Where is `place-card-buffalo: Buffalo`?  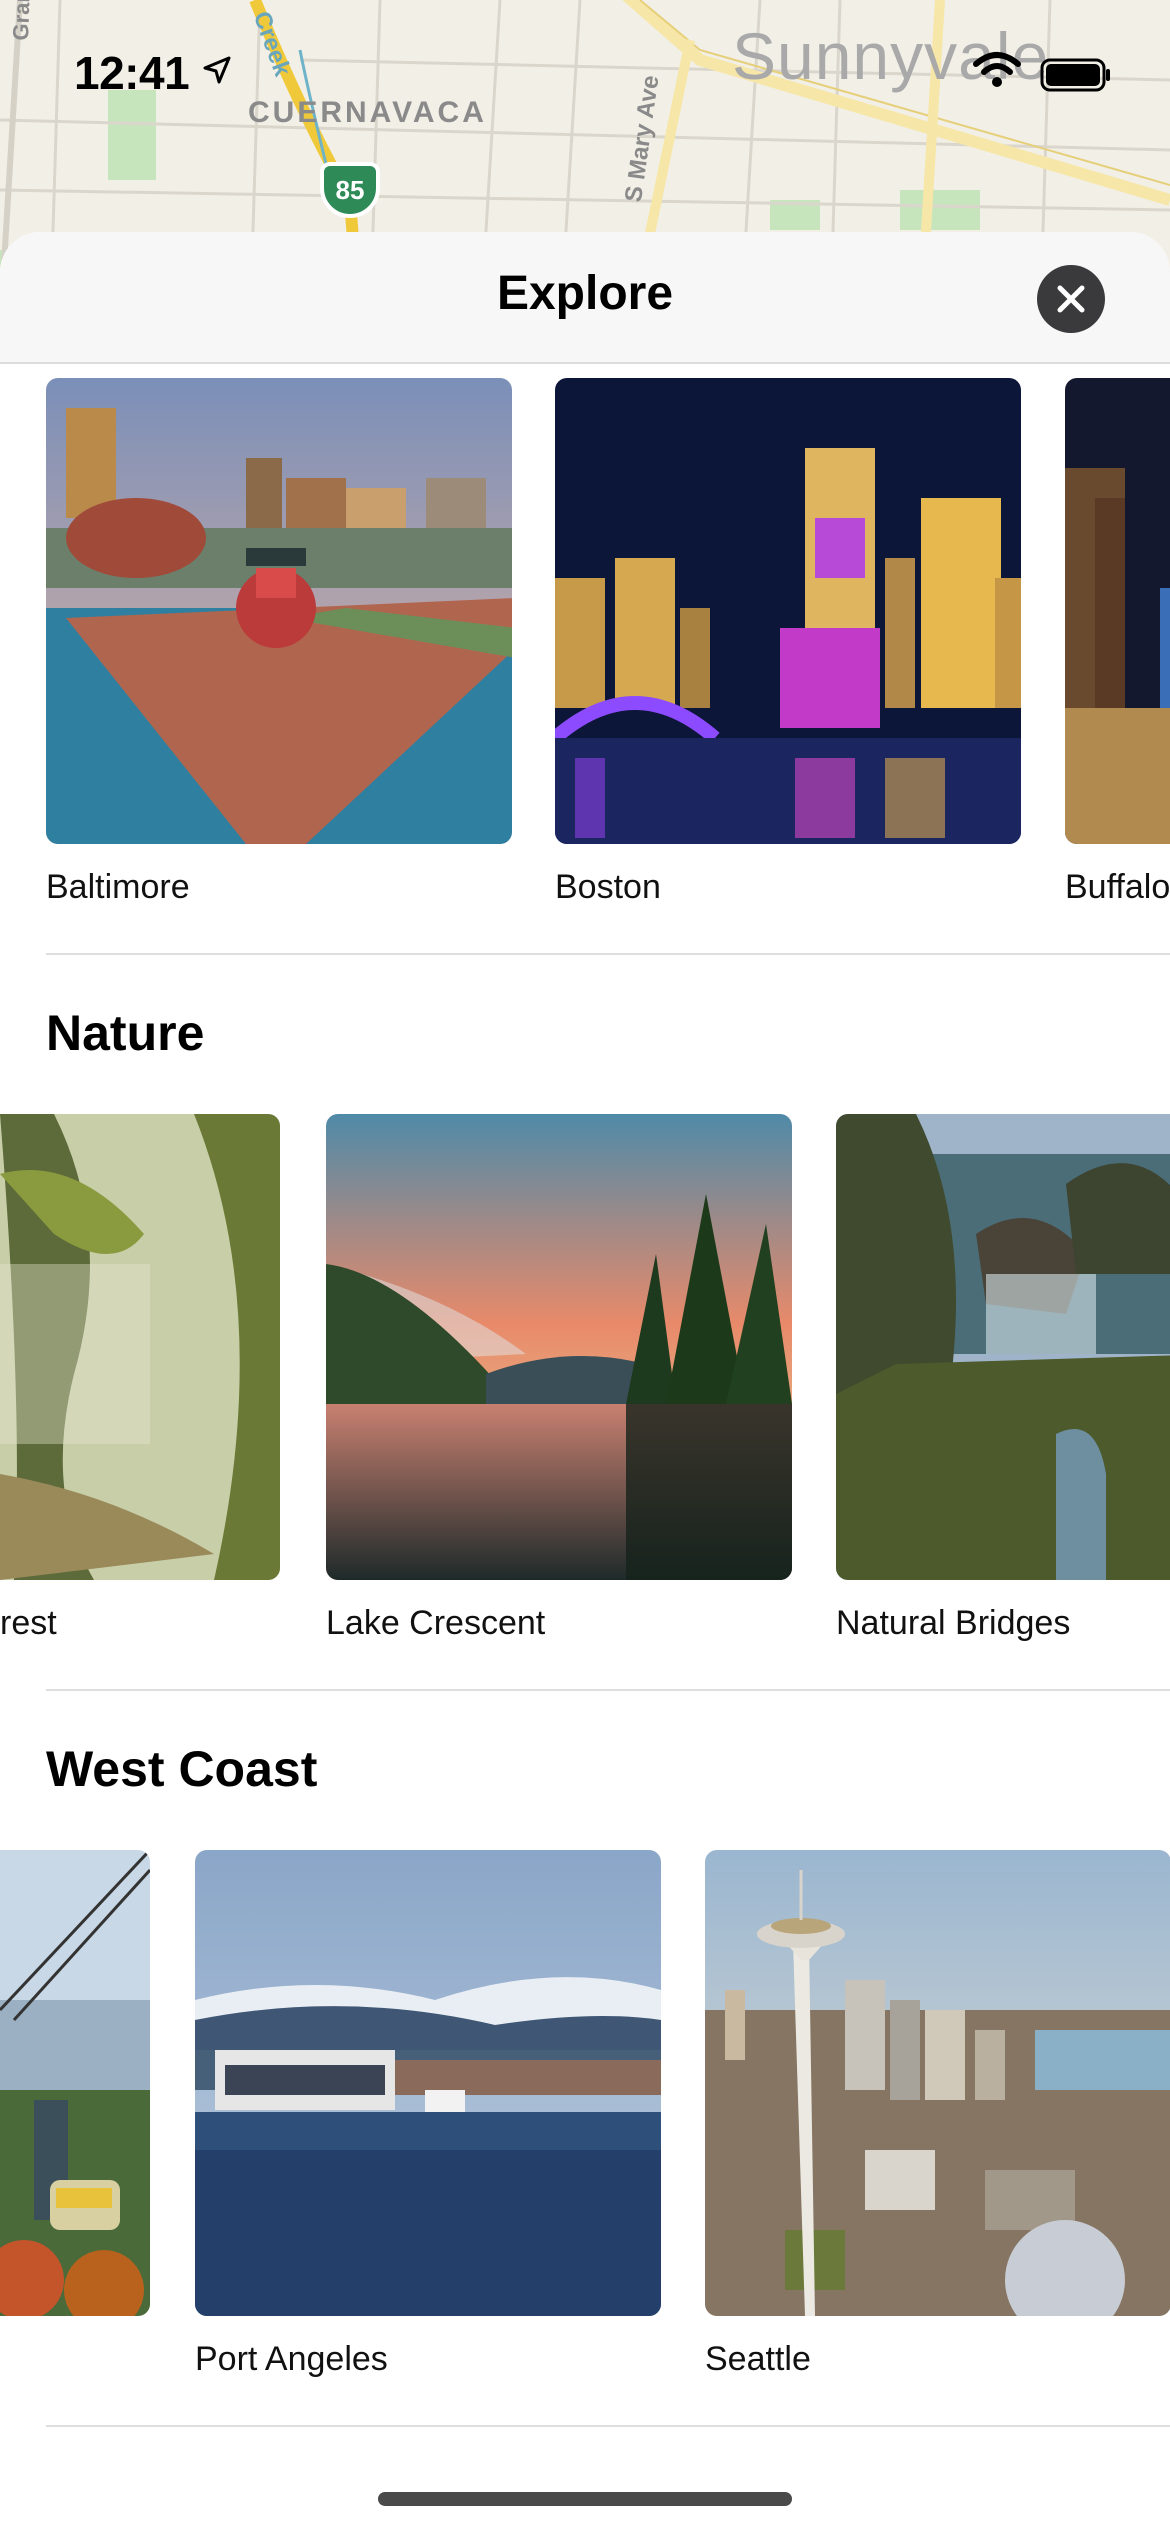
place-card-buffalo: Buffalo is located at coordinates (1117, 642).